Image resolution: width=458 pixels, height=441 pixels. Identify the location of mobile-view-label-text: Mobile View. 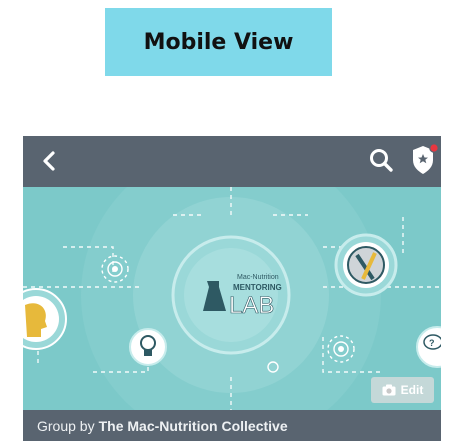
(218, 42).